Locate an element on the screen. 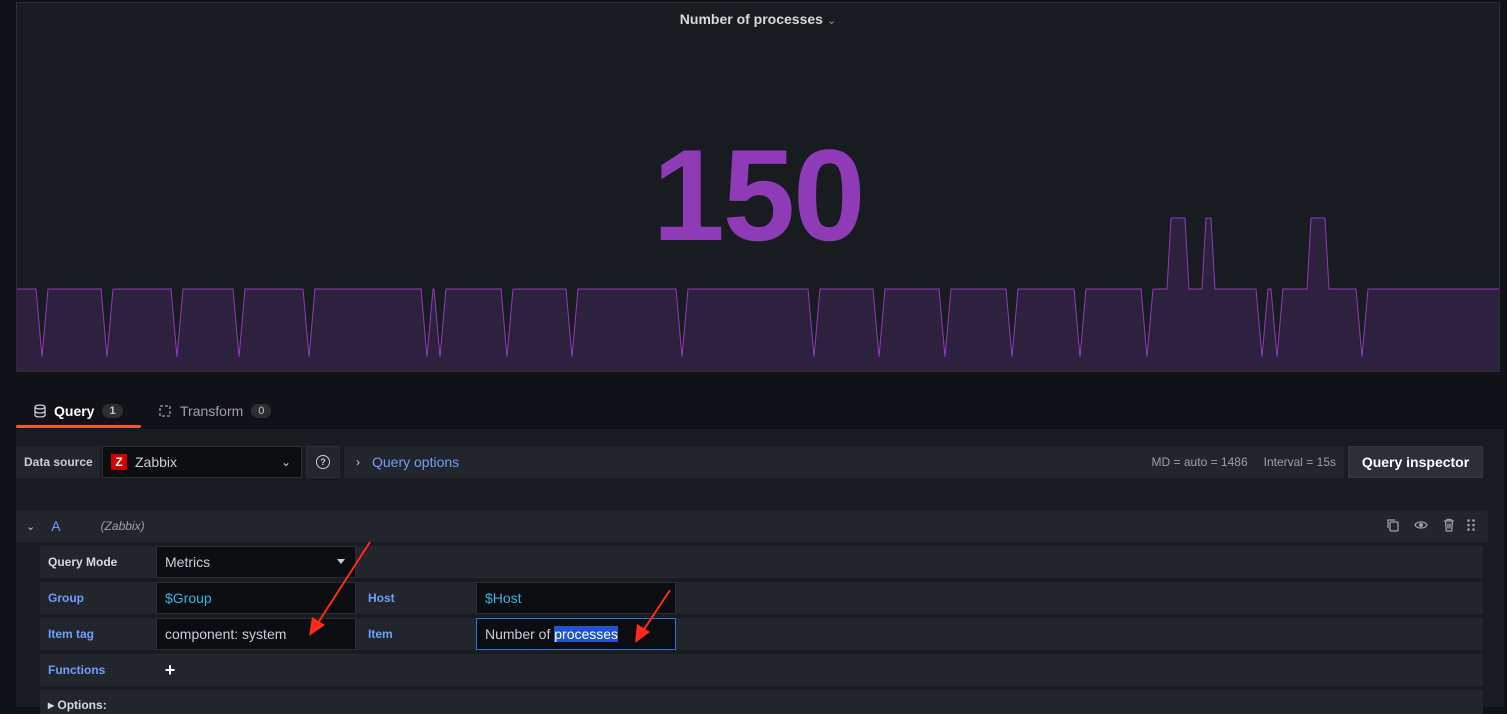 This screenshot has width=1507, height=714. query-datasource-name: (Zabbix) is located at coordinates (122, 526).